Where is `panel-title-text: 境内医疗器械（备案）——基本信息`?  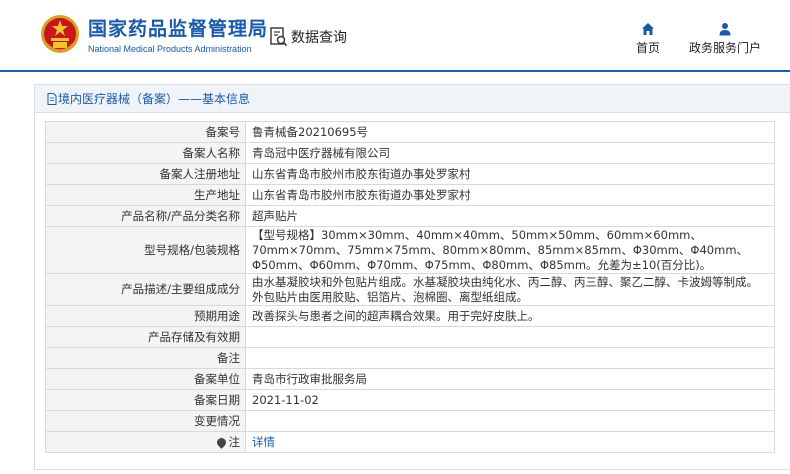 panel-title-text: 境内医疗器械（备案）——基本信息 is located at coordinates (154, 98).